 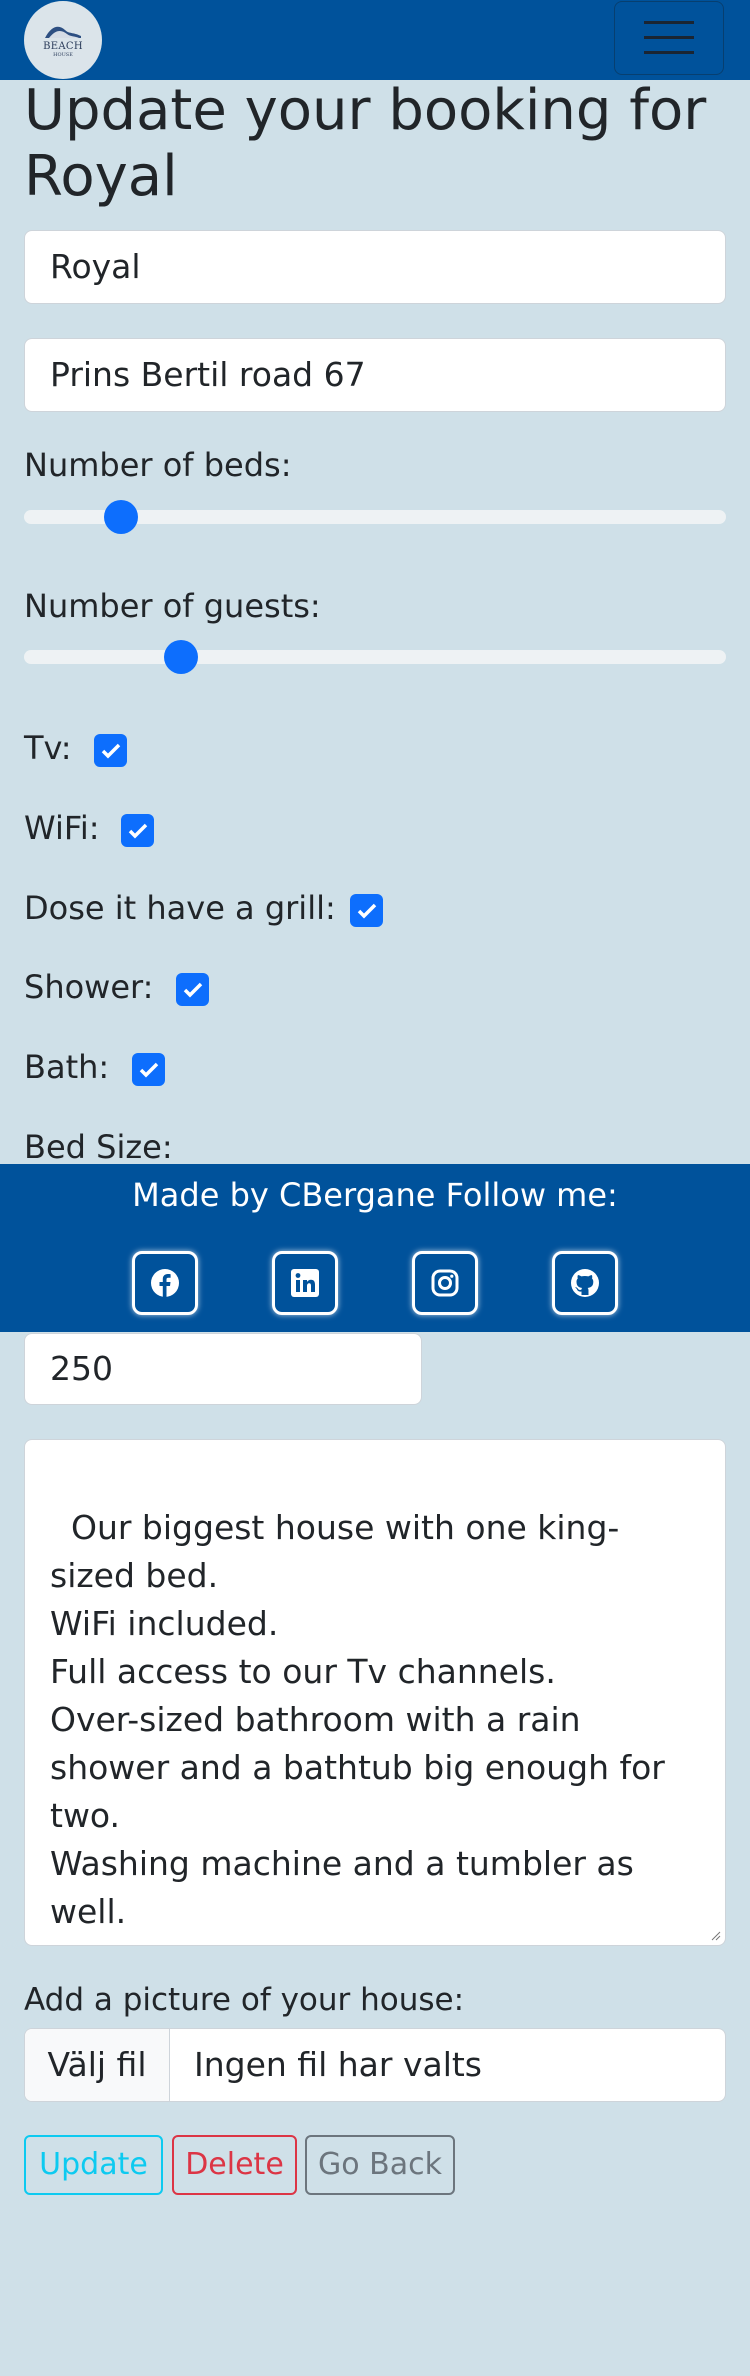 What do you see at coordinates (181, 657) in the screenshot?
I see `guests-slider-thumb` at bounding box center [181, 657].